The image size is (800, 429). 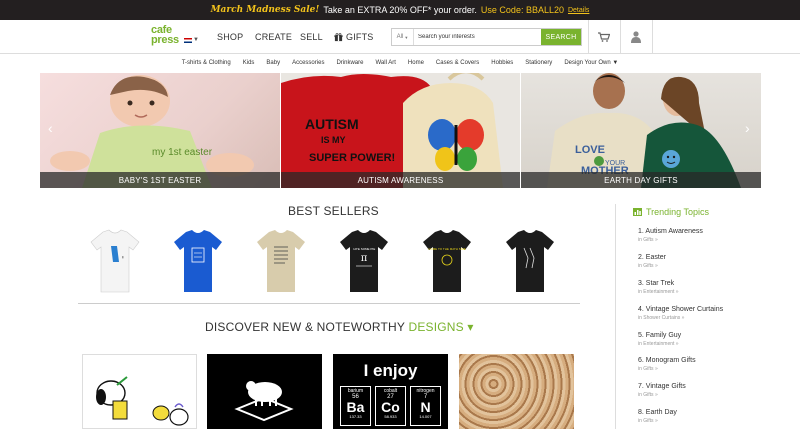 I want to click on section-divider, so click(x=329, y=303).